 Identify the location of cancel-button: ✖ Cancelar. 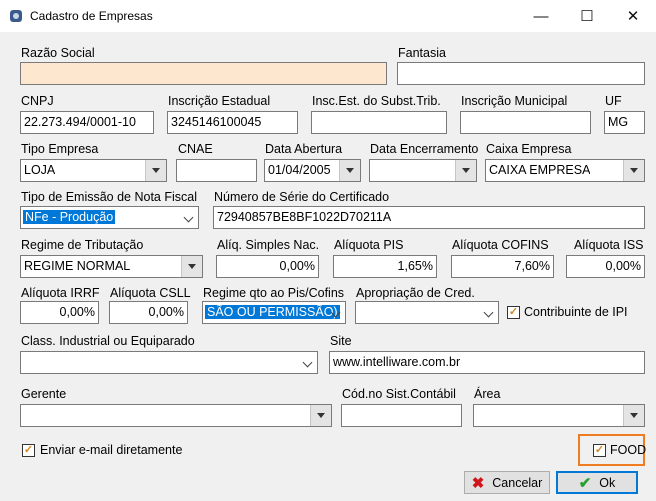
(507, 482).